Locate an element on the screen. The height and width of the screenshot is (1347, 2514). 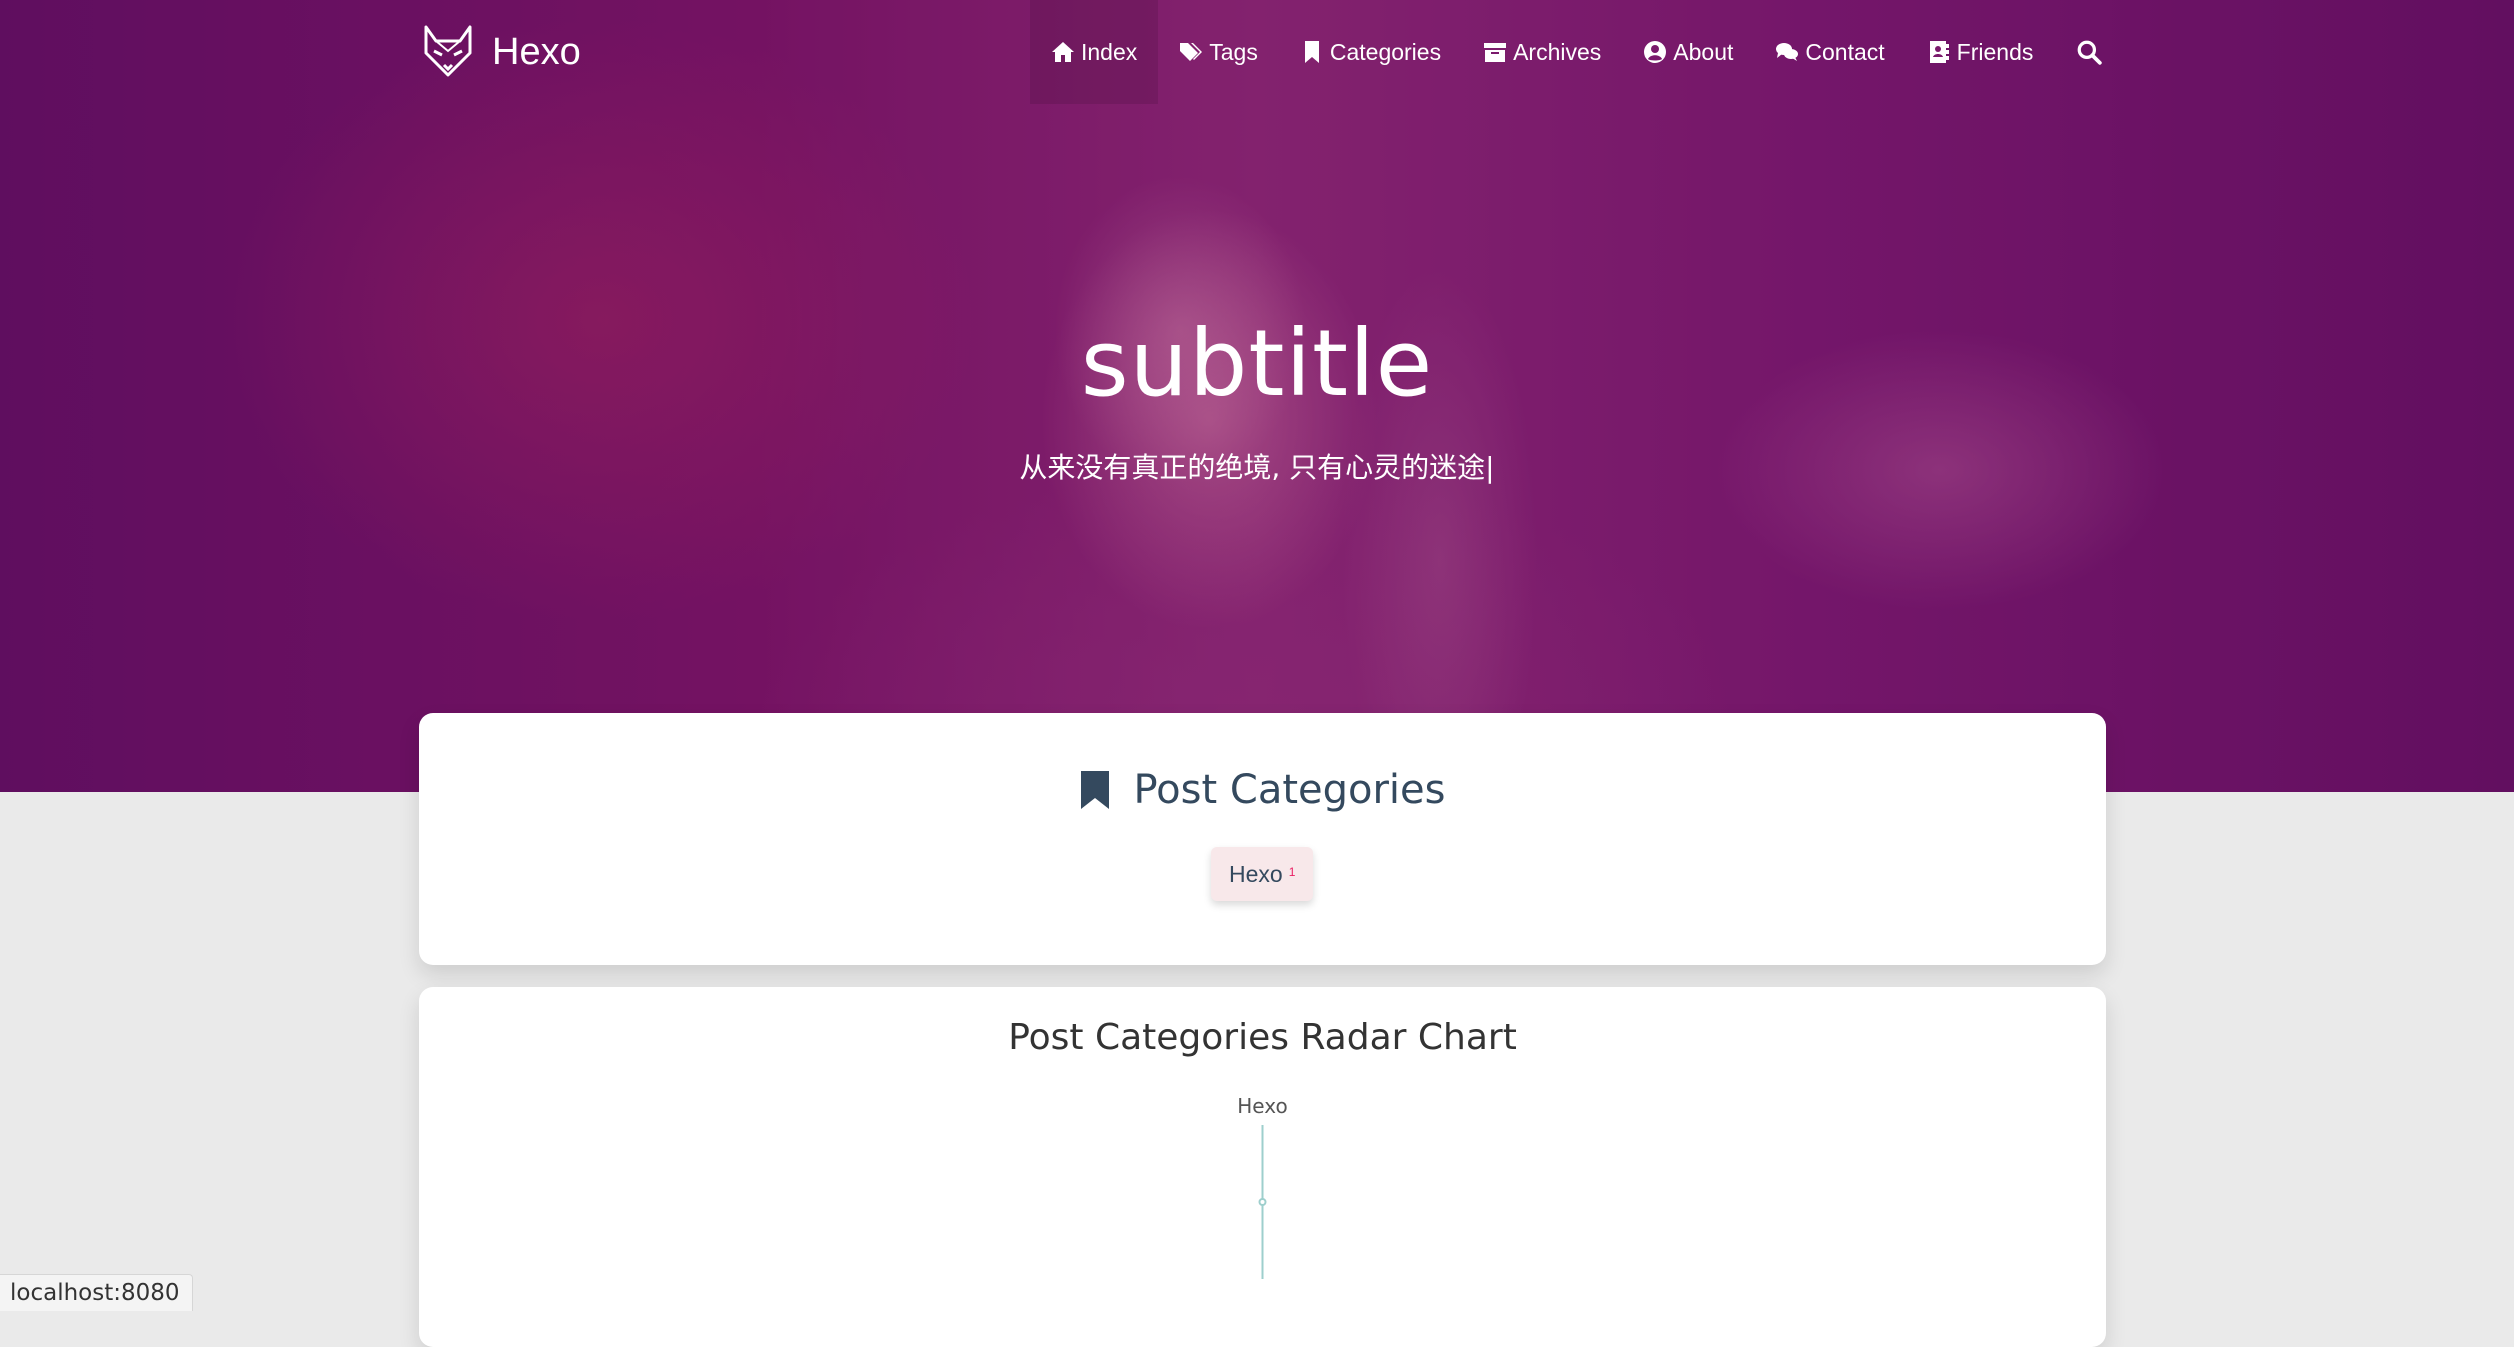
nav-item-index: Index is located at coordinates (1094, 52).